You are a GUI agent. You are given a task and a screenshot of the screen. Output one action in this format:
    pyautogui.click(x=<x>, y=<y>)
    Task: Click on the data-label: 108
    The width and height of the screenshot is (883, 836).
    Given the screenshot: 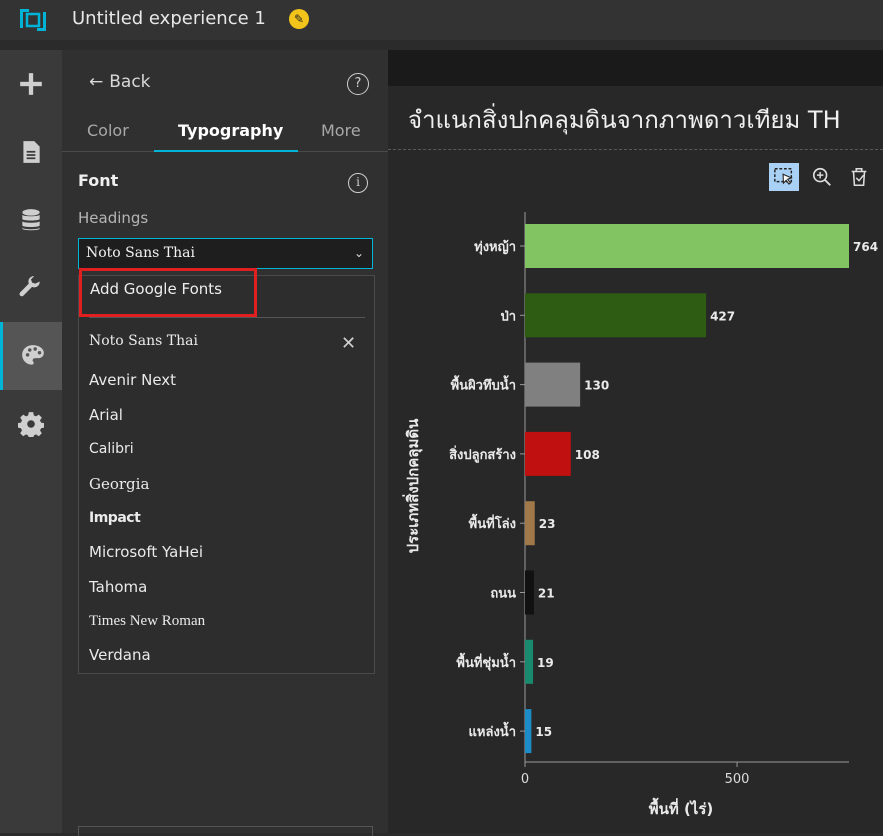 What is the action you would take?
    pyautogui.click(x=587, y=455)
    